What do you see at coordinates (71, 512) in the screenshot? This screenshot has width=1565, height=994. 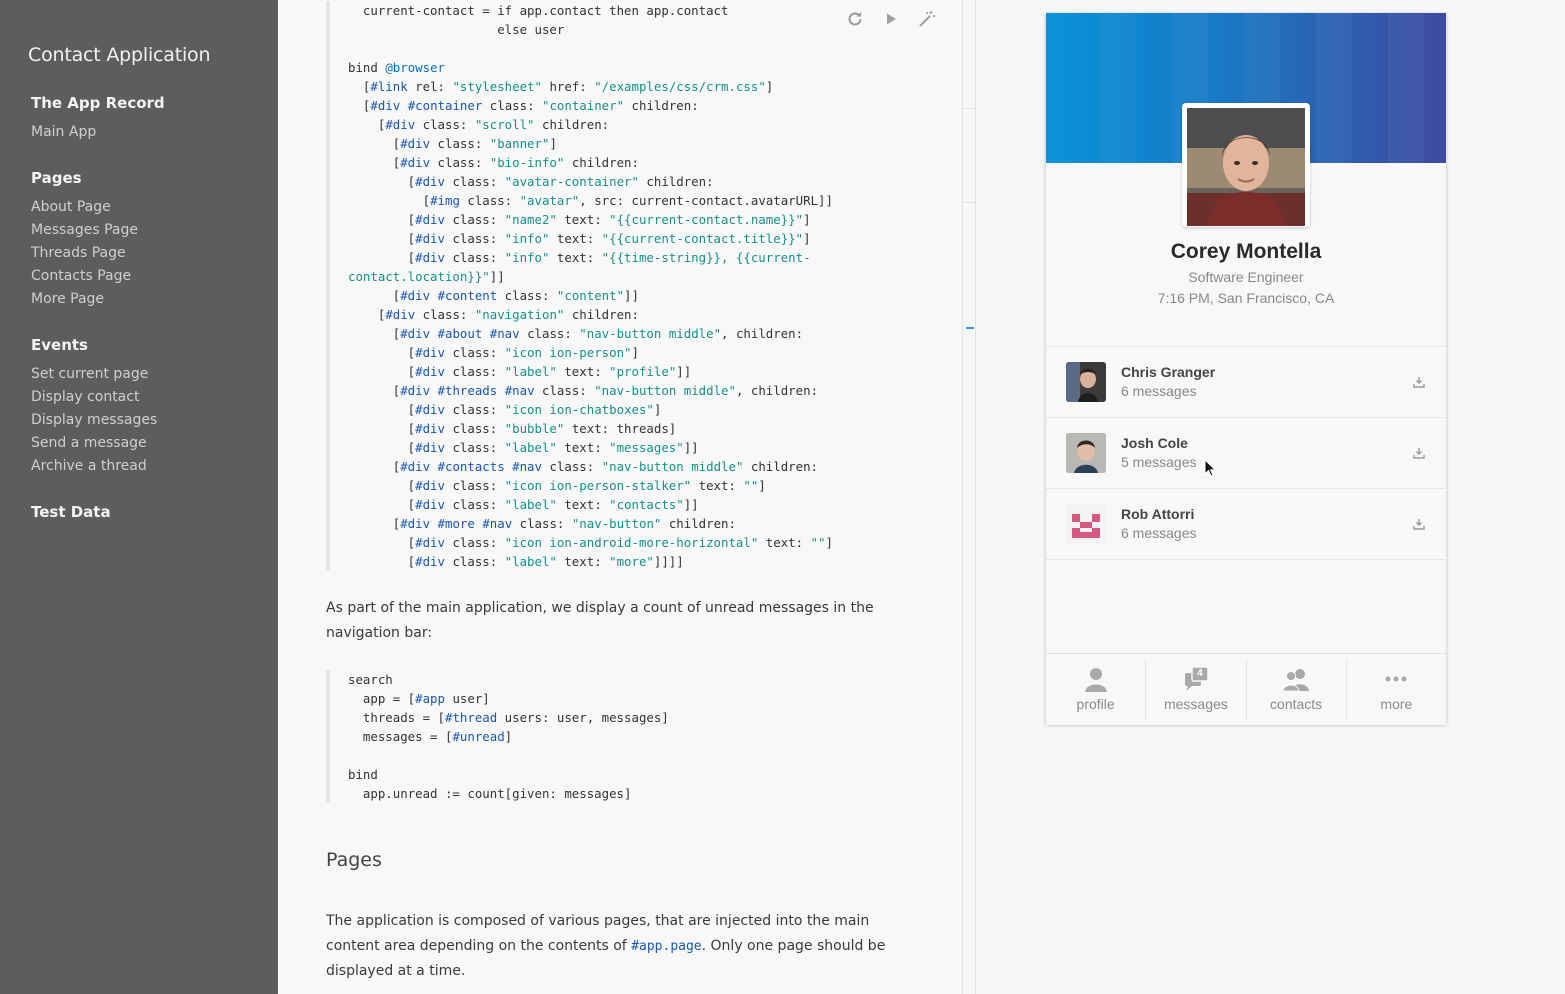 I see `sidebar-section-title: Test Data` at bounding box center [71, 512].